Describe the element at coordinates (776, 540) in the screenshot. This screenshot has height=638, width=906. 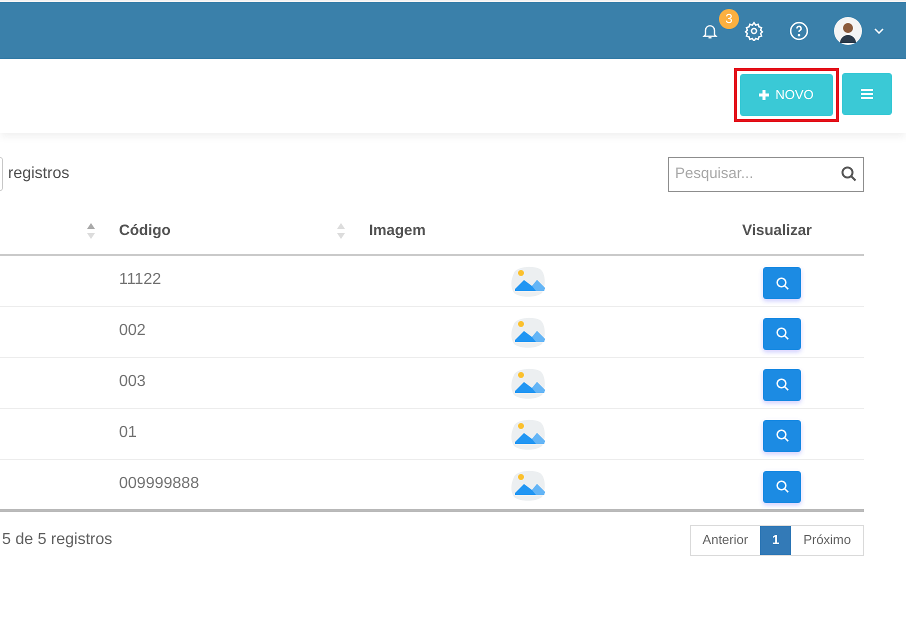
I see `pagination-button: 1` at that location.